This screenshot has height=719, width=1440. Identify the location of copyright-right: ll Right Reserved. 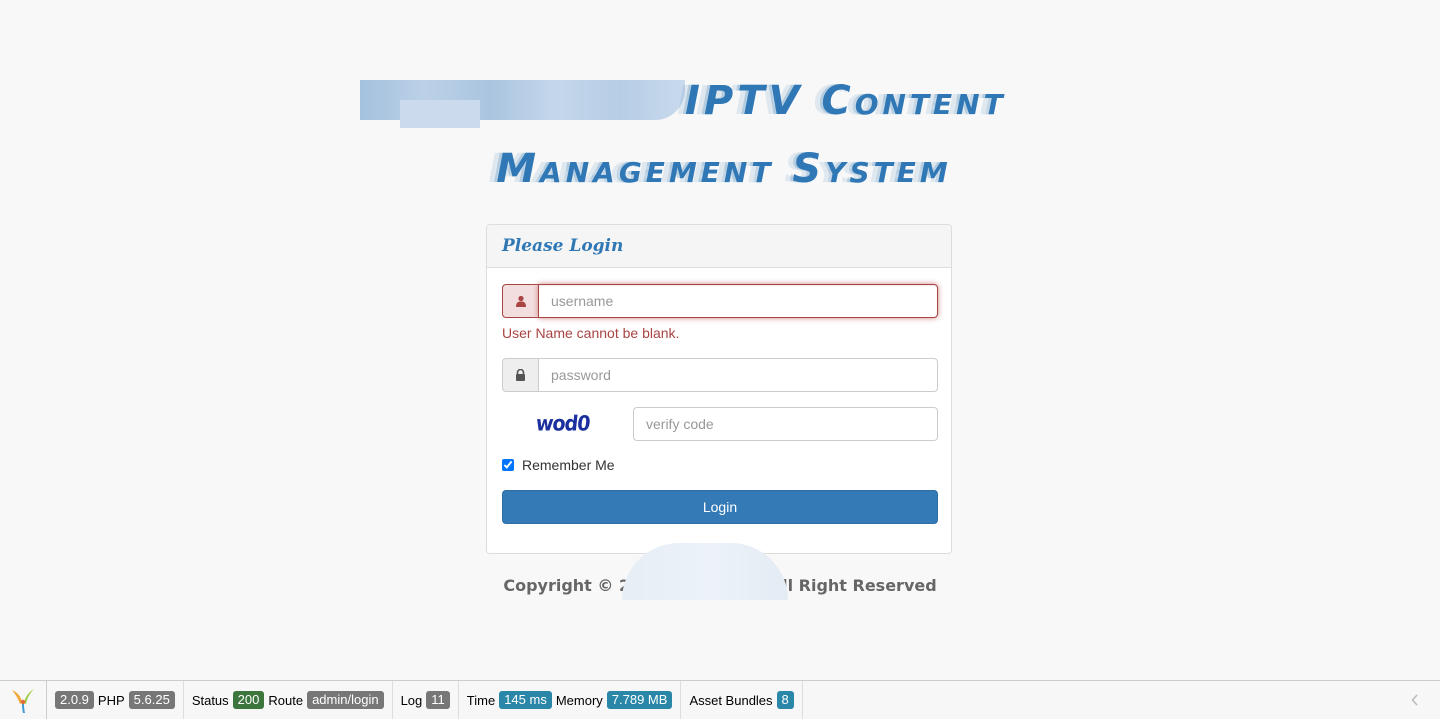
(859, 585).